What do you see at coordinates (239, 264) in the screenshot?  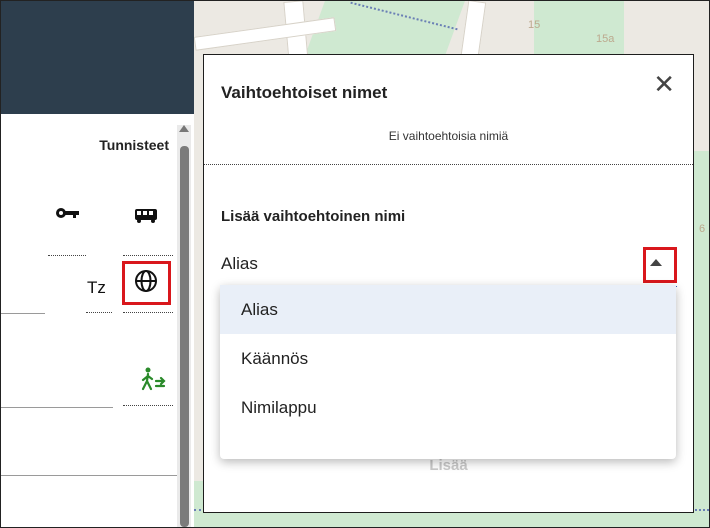 I see `name-type-select-value: Alias` at bounding box center [239, 264].